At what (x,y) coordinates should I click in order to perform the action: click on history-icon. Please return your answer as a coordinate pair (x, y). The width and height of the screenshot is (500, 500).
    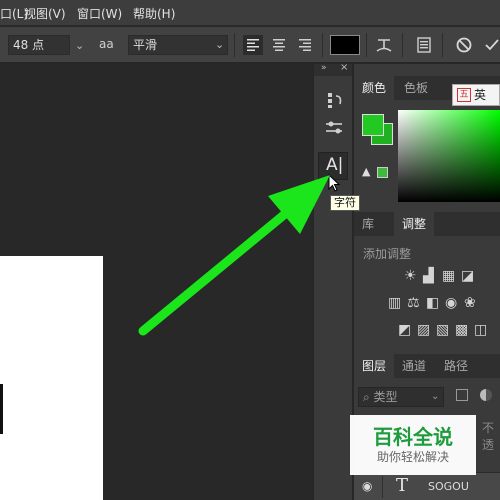
    Looking at the image, I should click on (334, 100).